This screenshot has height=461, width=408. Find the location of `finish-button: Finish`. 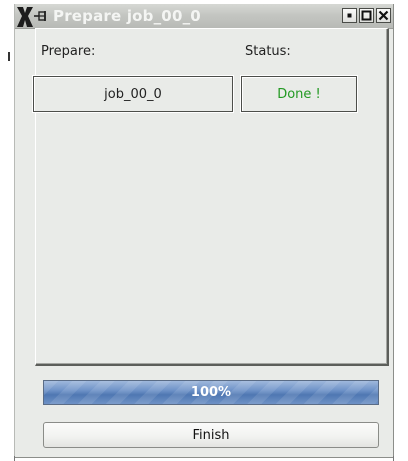

finish-button: Finish is located at coordinates (211, 435).